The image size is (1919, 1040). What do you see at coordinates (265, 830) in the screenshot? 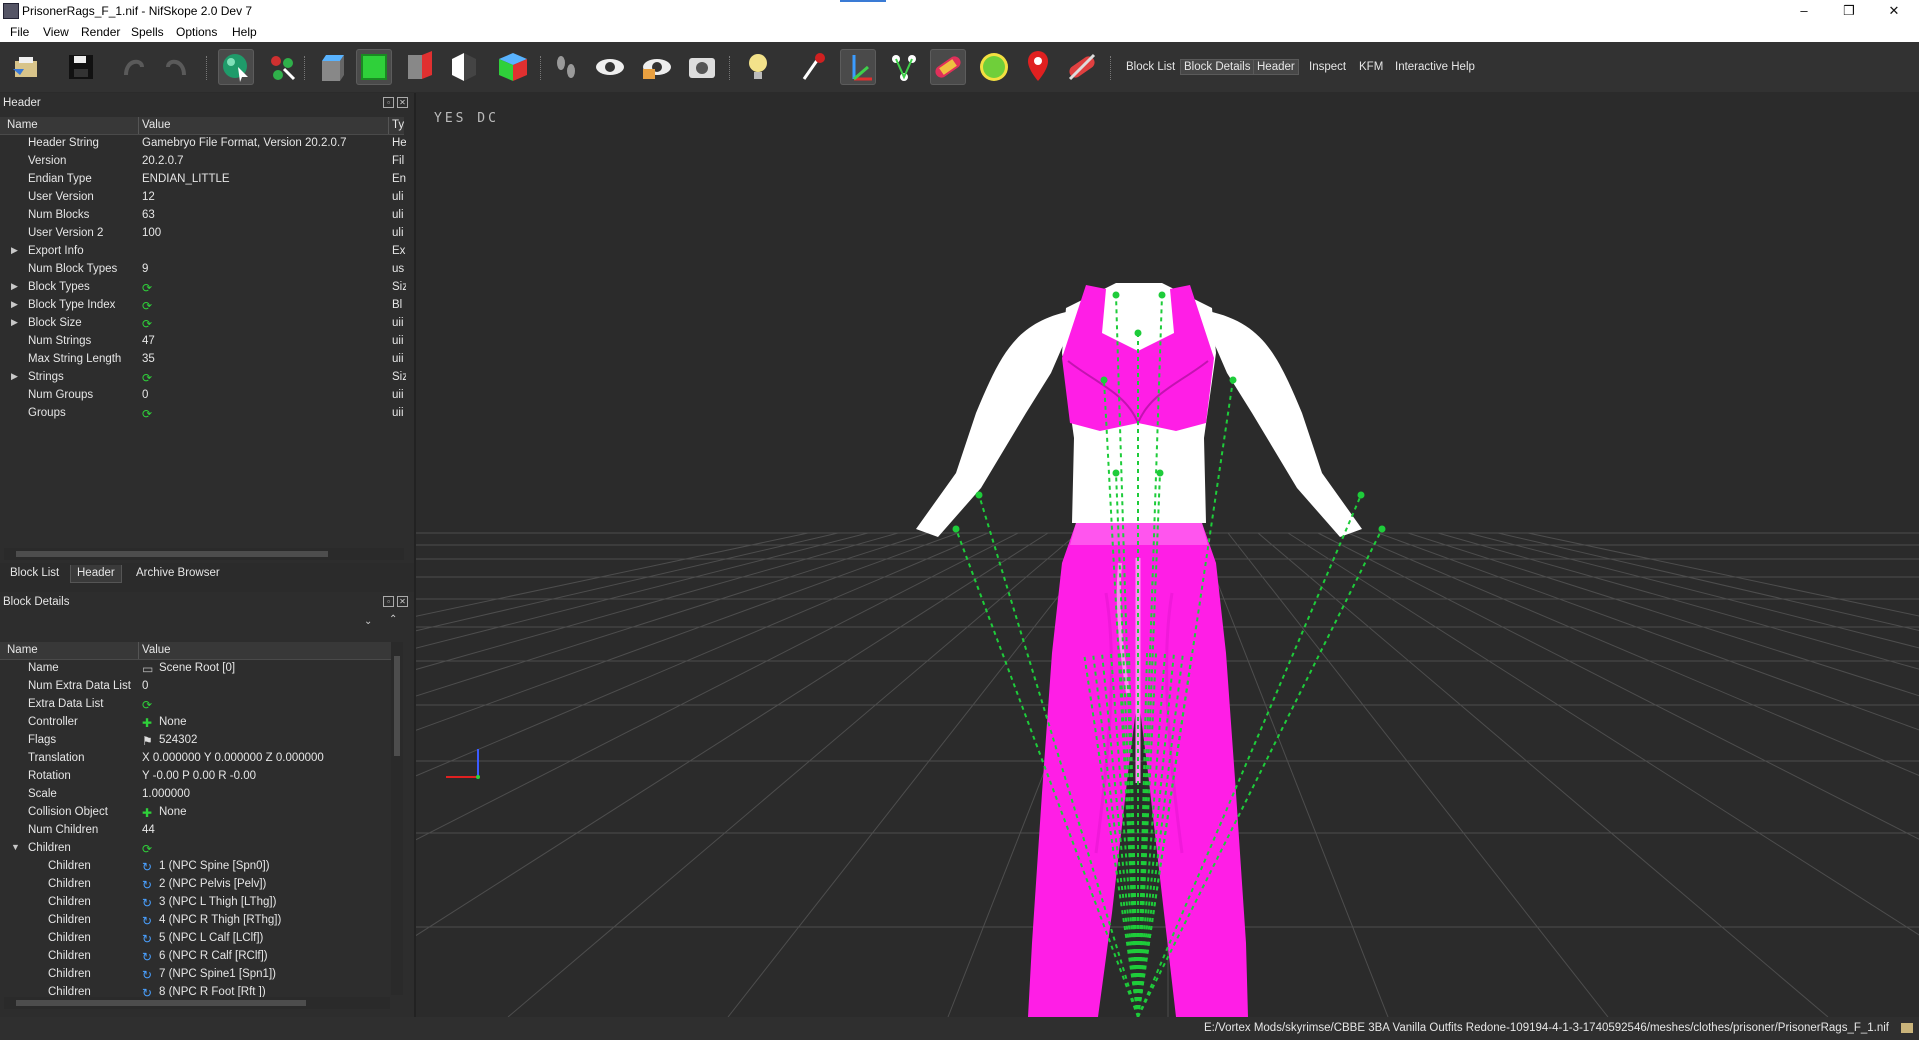
I see `row-value: 44` at bounding box center [265, 830].